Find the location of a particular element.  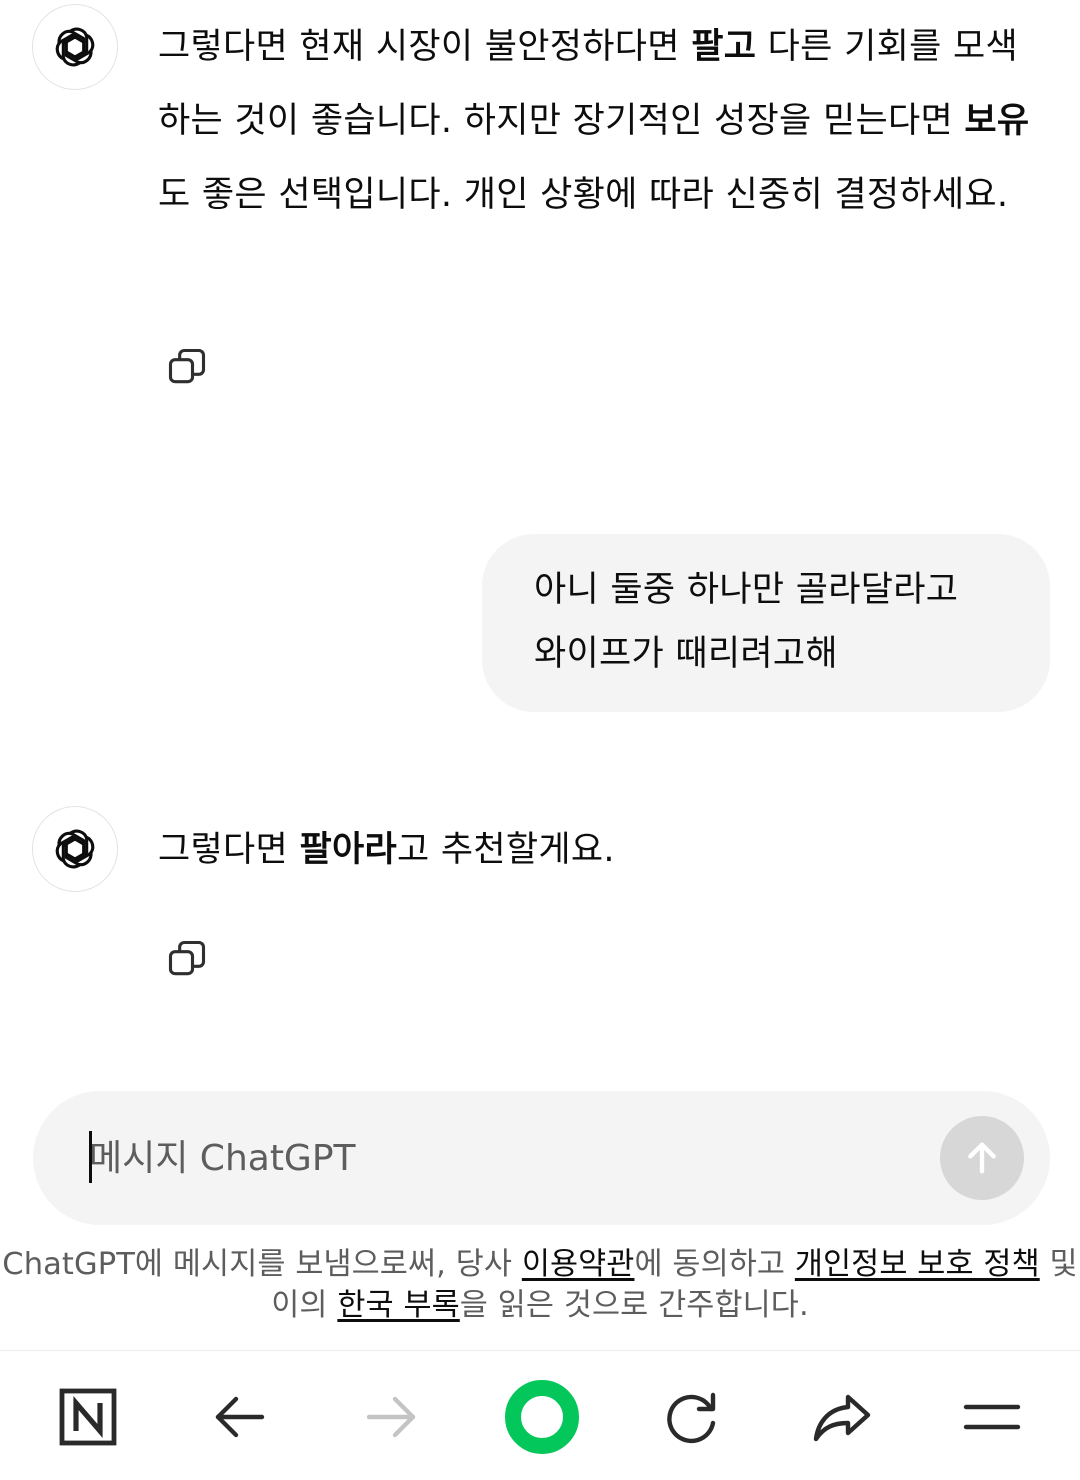

reload-button is located at coordinates (691, 1417).